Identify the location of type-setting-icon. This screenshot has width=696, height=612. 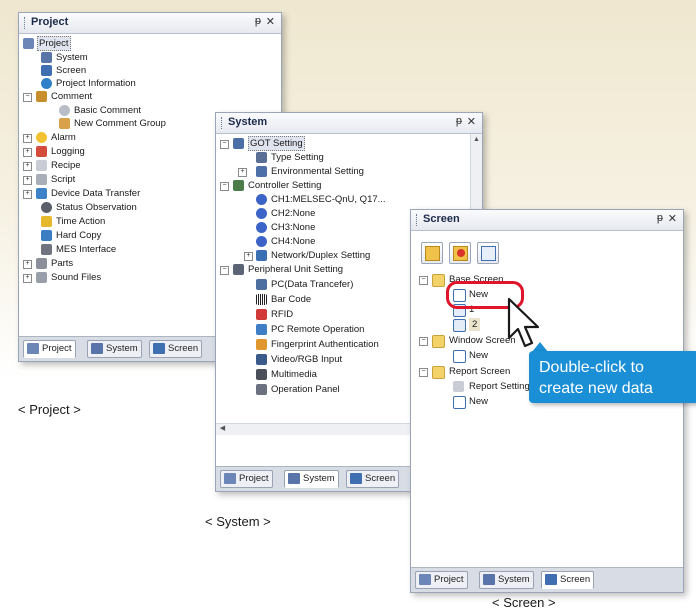
(261, 157).